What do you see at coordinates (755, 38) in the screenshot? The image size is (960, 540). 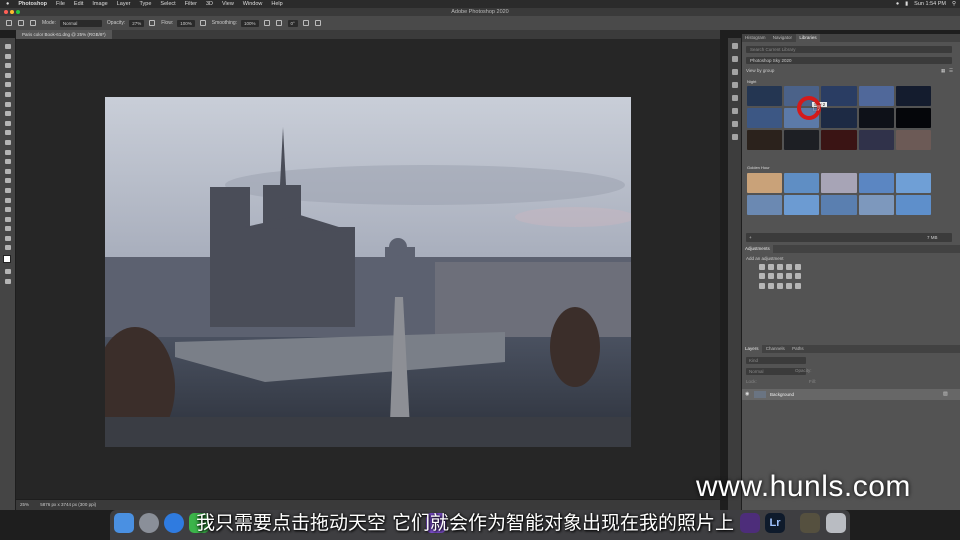 I see `tab-histogram: Histogram` at bounding box center [755, 38].